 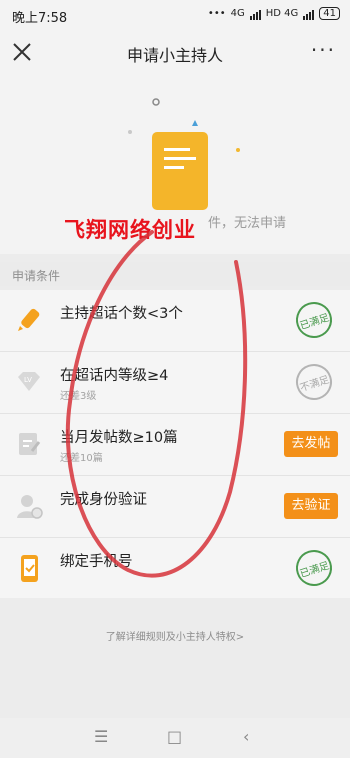 I want to click on condition-row-posts: 当月发帖数≥10篇 还差10篇 去发帖, so click(x=175, y=445).